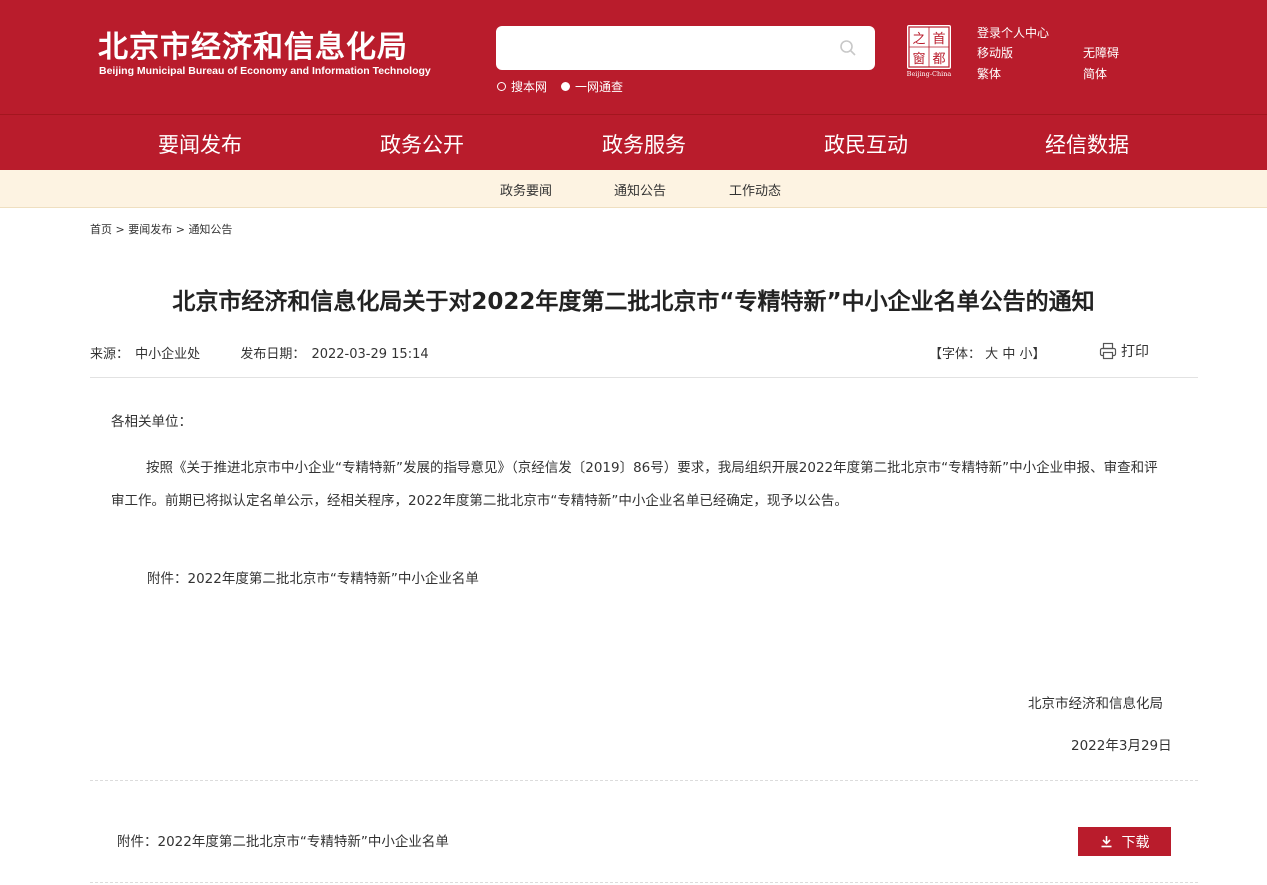  I want to click on nav-item-news: 要闻发布, so click(200, 144).